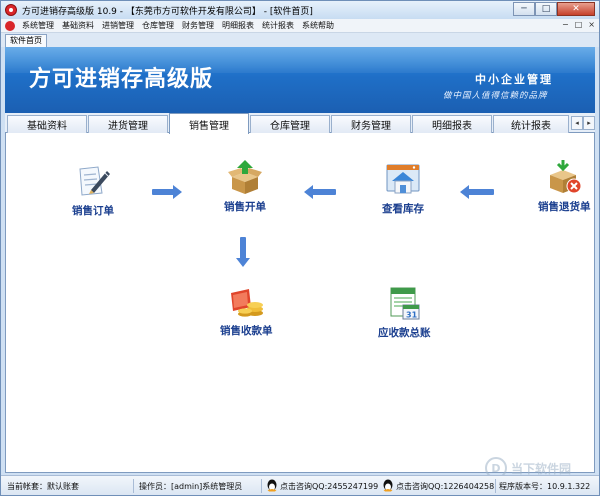 The width and height of the screenshot is (600, 496). I want to click on module-tab-bar: 基础资料 进货管理 销售管理 仓库管理 财务管理 明细报表 统计报表 ◂ ▸, so click(300, 123).